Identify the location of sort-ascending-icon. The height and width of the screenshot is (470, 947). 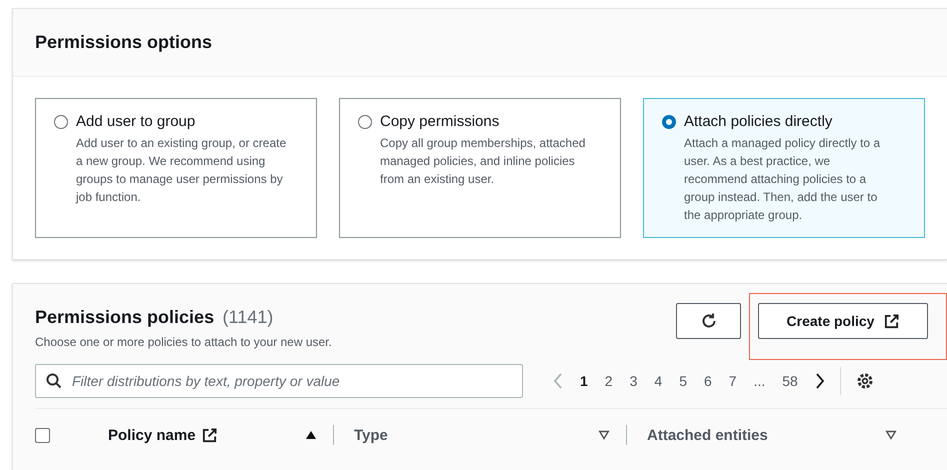
(311, 435).